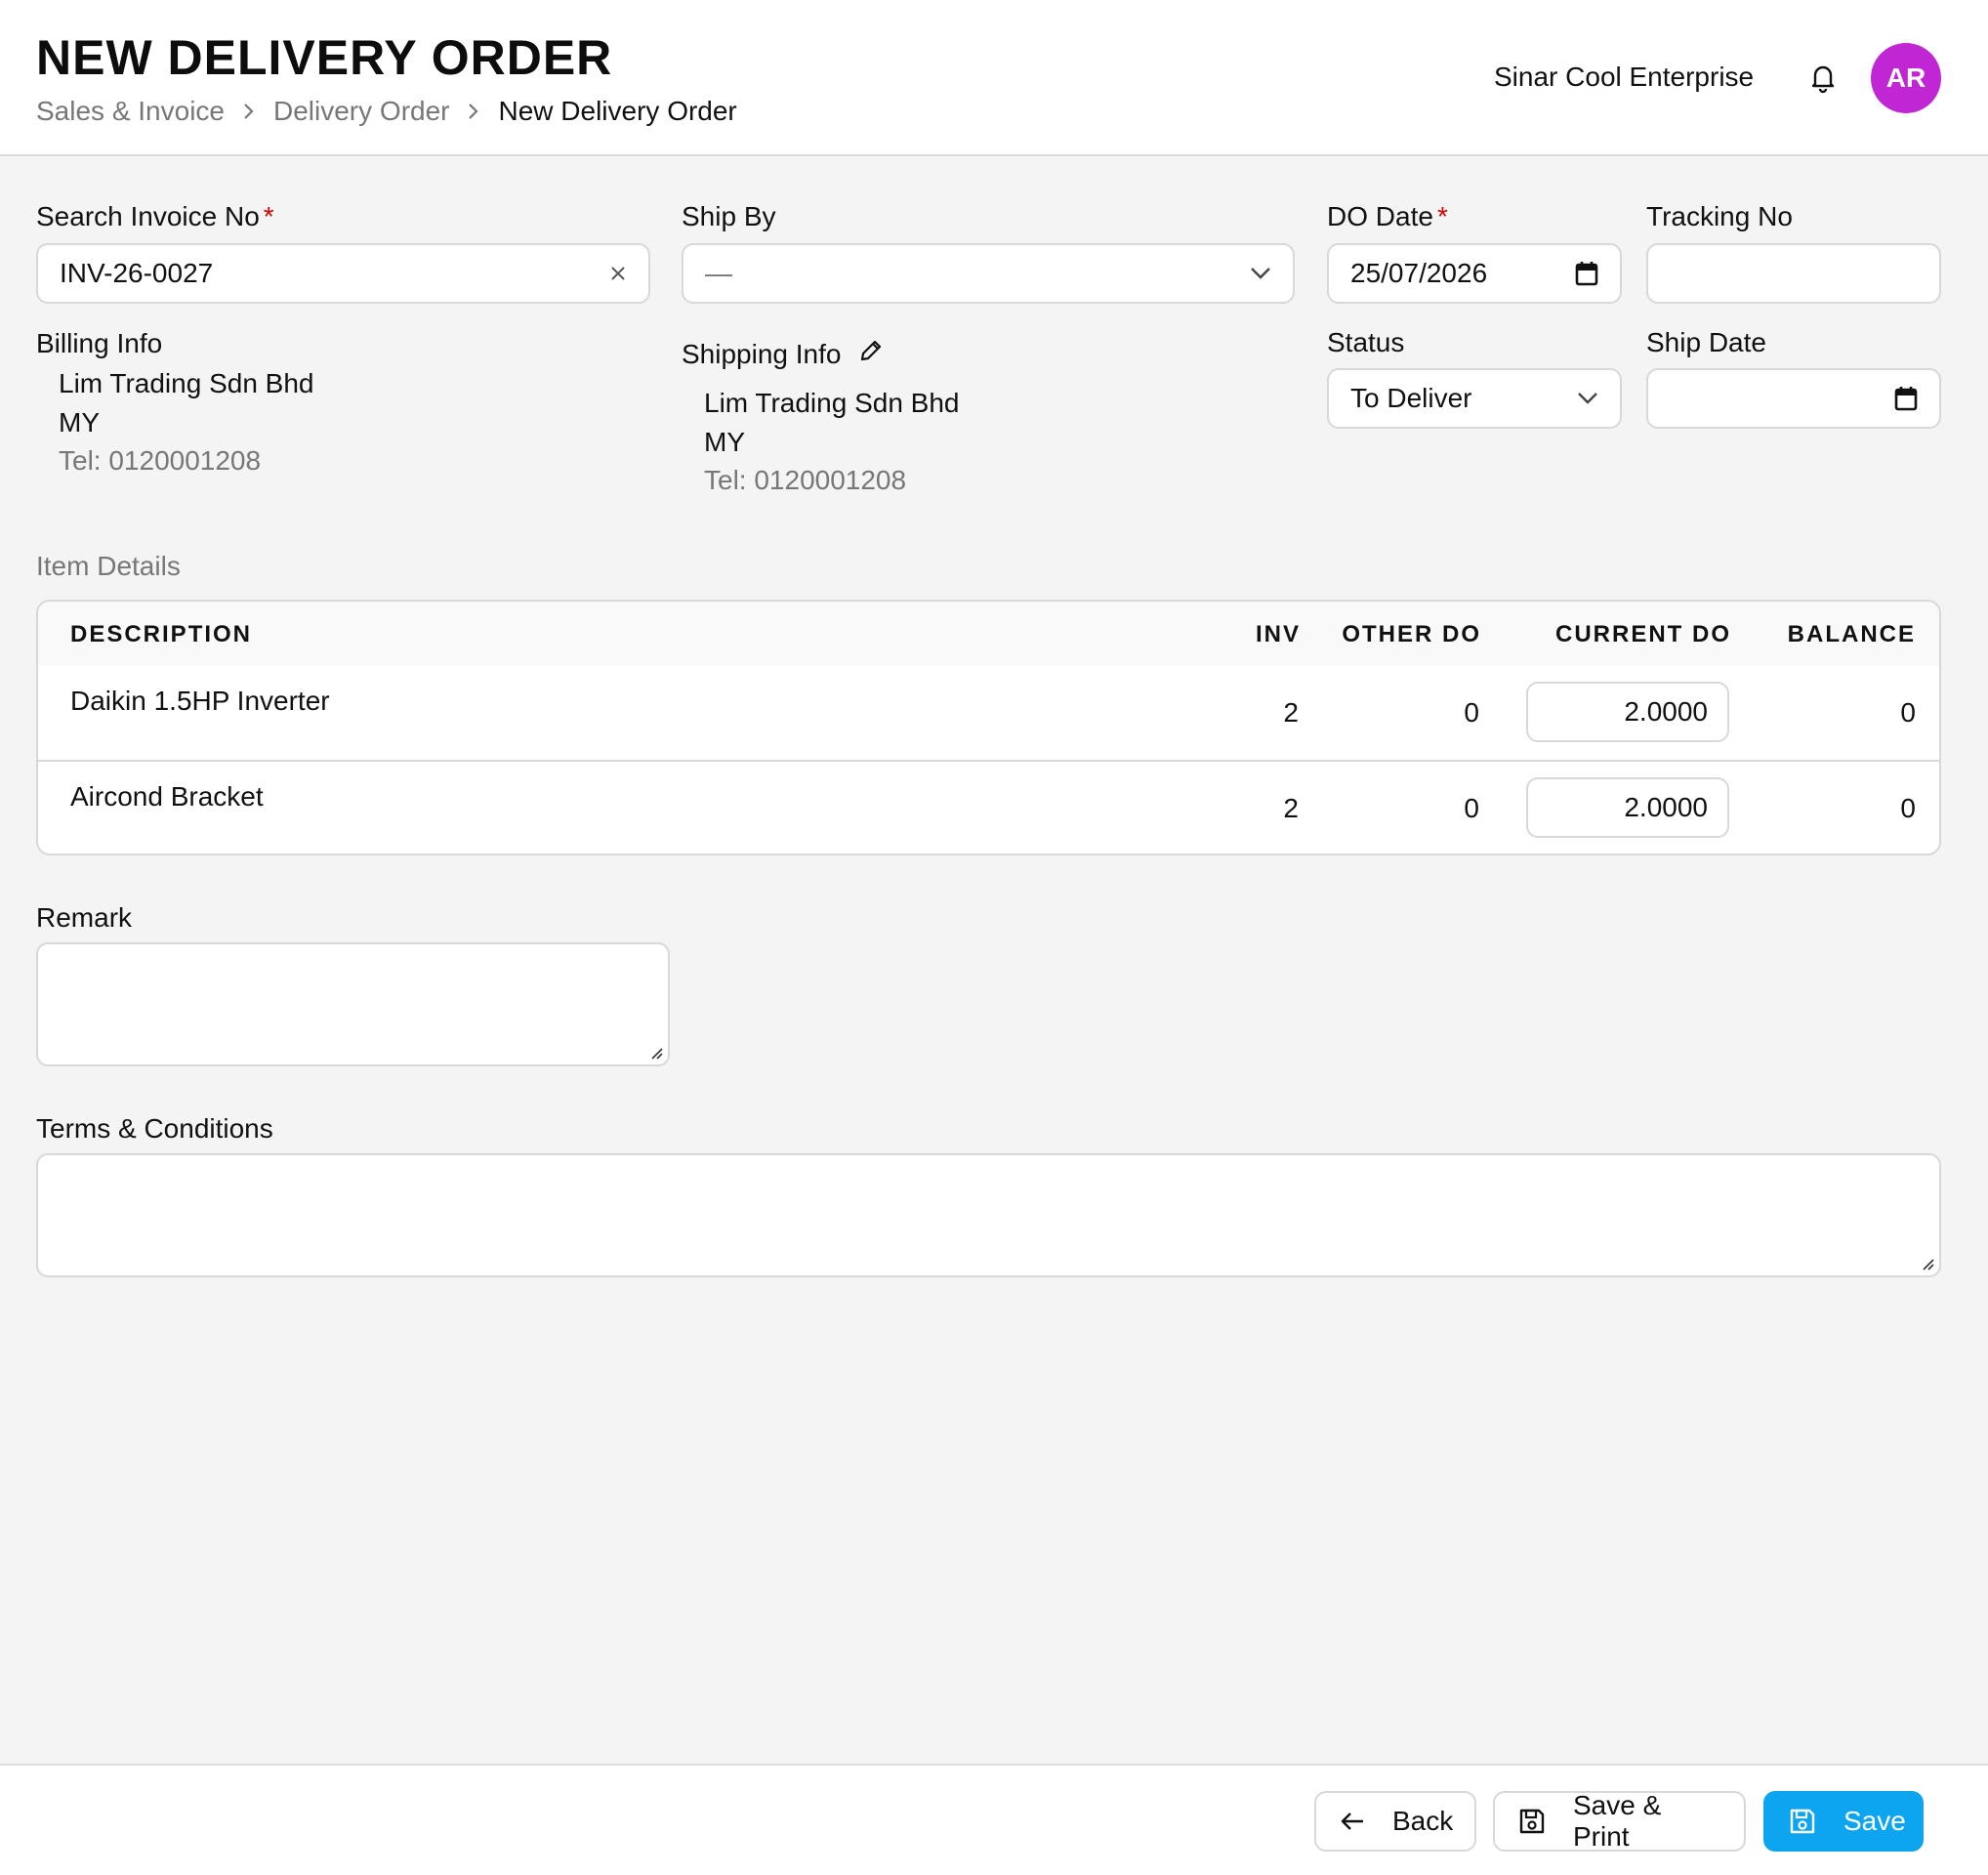  I want to click on terms-label: Terms & Conditions, so click(154, 1128).